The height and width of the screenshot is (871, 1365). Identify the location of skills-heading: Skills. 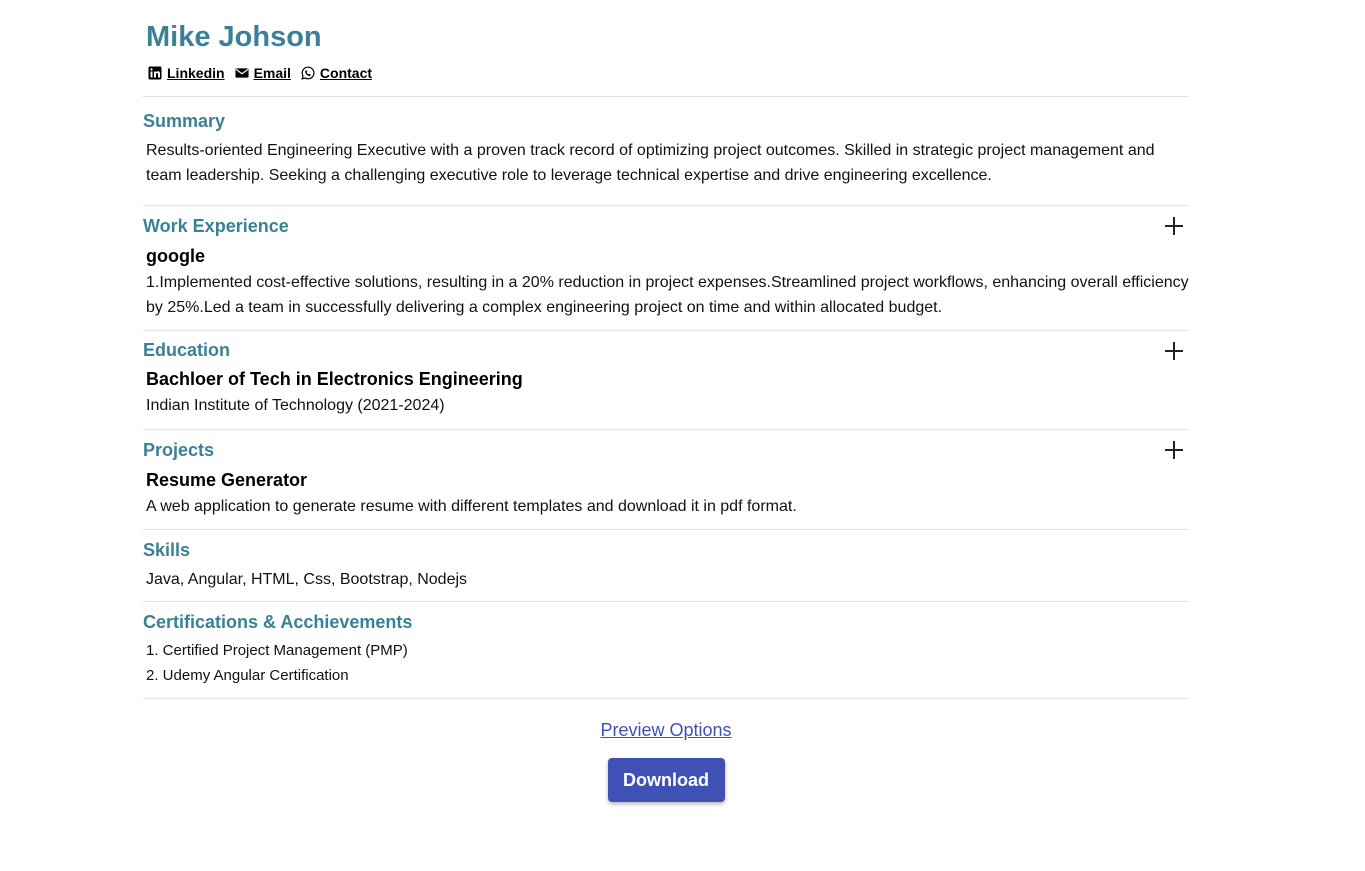
(167, 550).